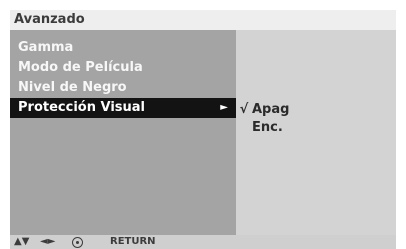 This screenshot has height=249, width=406. I want to click on menu-item-label: Protección Visual, so click(81, 107).